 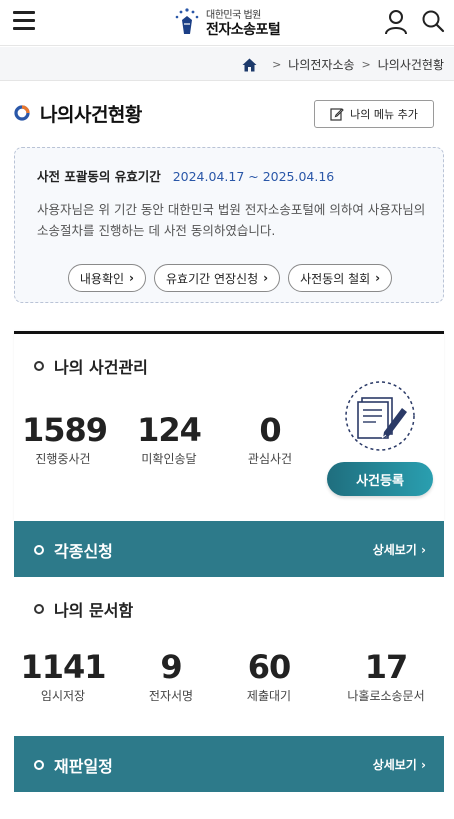 I want to click on stat-value: 9, so click(x=171, y=667).